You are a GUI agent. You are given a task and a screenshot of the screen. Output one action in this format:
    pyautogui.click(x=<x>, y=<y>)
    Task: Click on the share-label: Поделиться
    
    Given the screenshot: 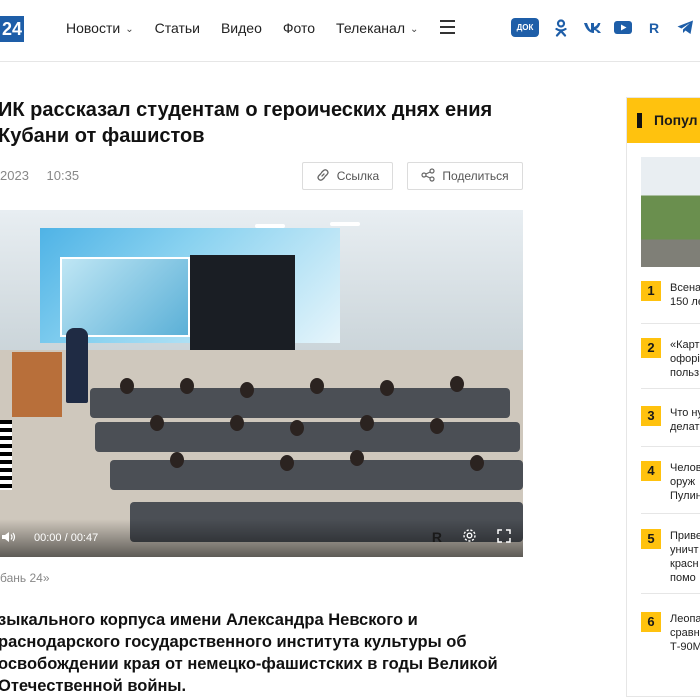 What is the action you would take?
    pyautogui.click(x=475, y=176)
    